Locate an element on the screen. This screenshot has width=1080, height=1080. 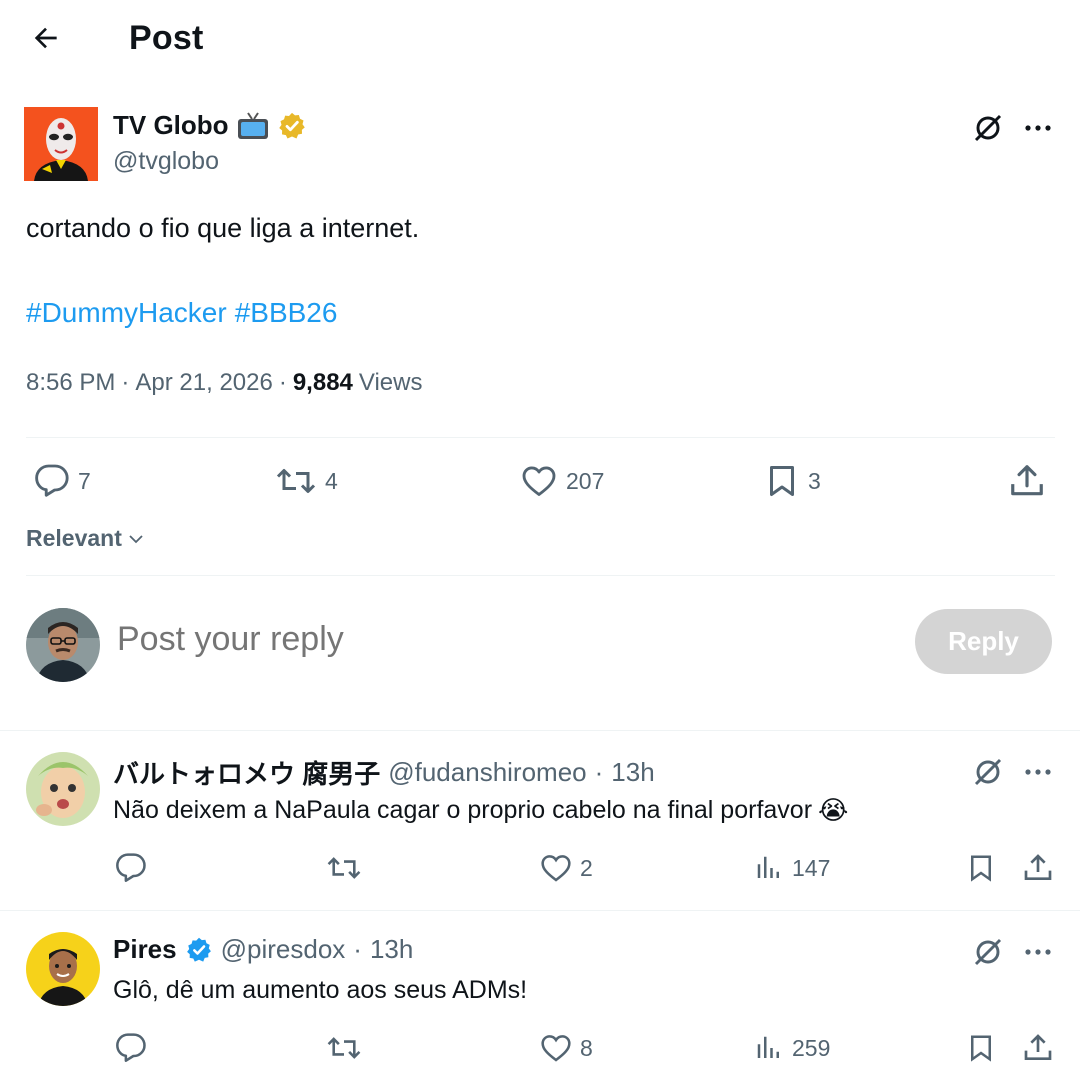
tv-emoji-icon is located at coordinates (252, 125).